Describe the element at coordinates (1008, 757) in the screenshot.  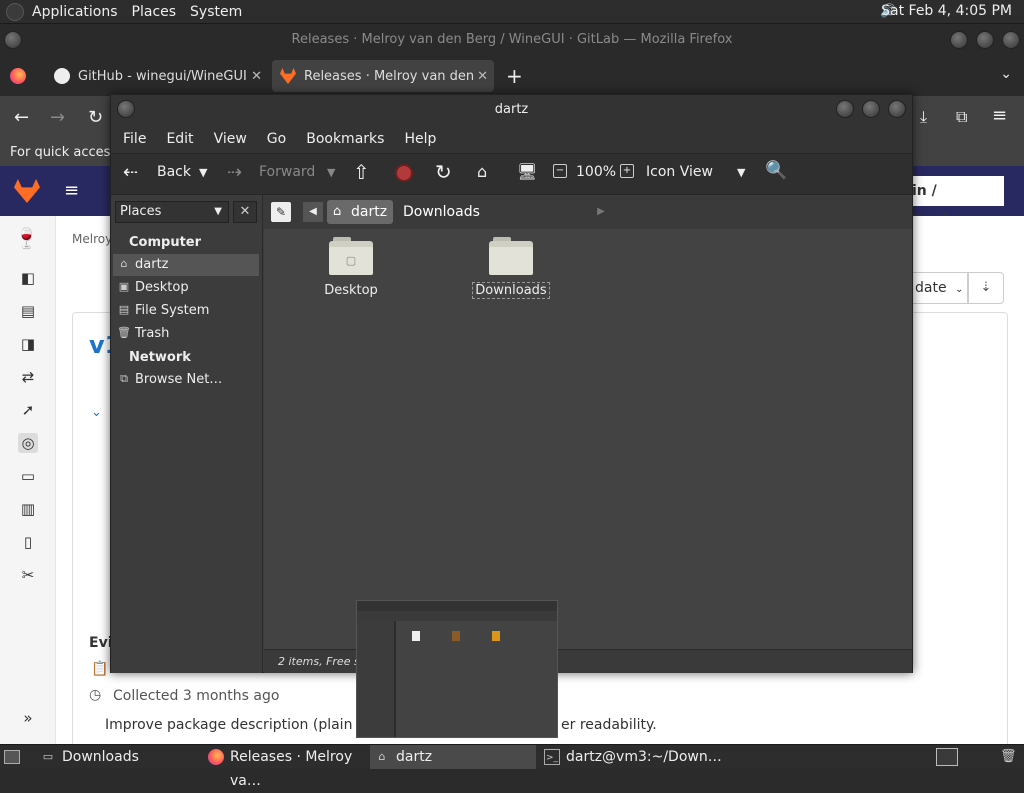
I see `trash-applet-icon: 🗑` at that location.